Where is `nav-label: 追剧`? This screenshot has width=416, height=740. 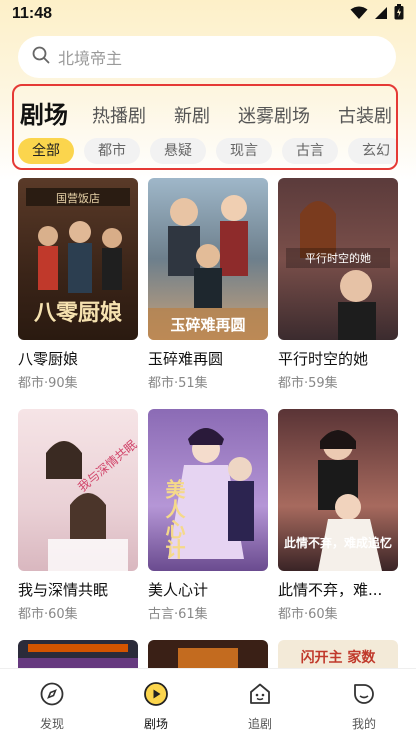
nav-label: 追剧 is located at coordinates (259, 724).